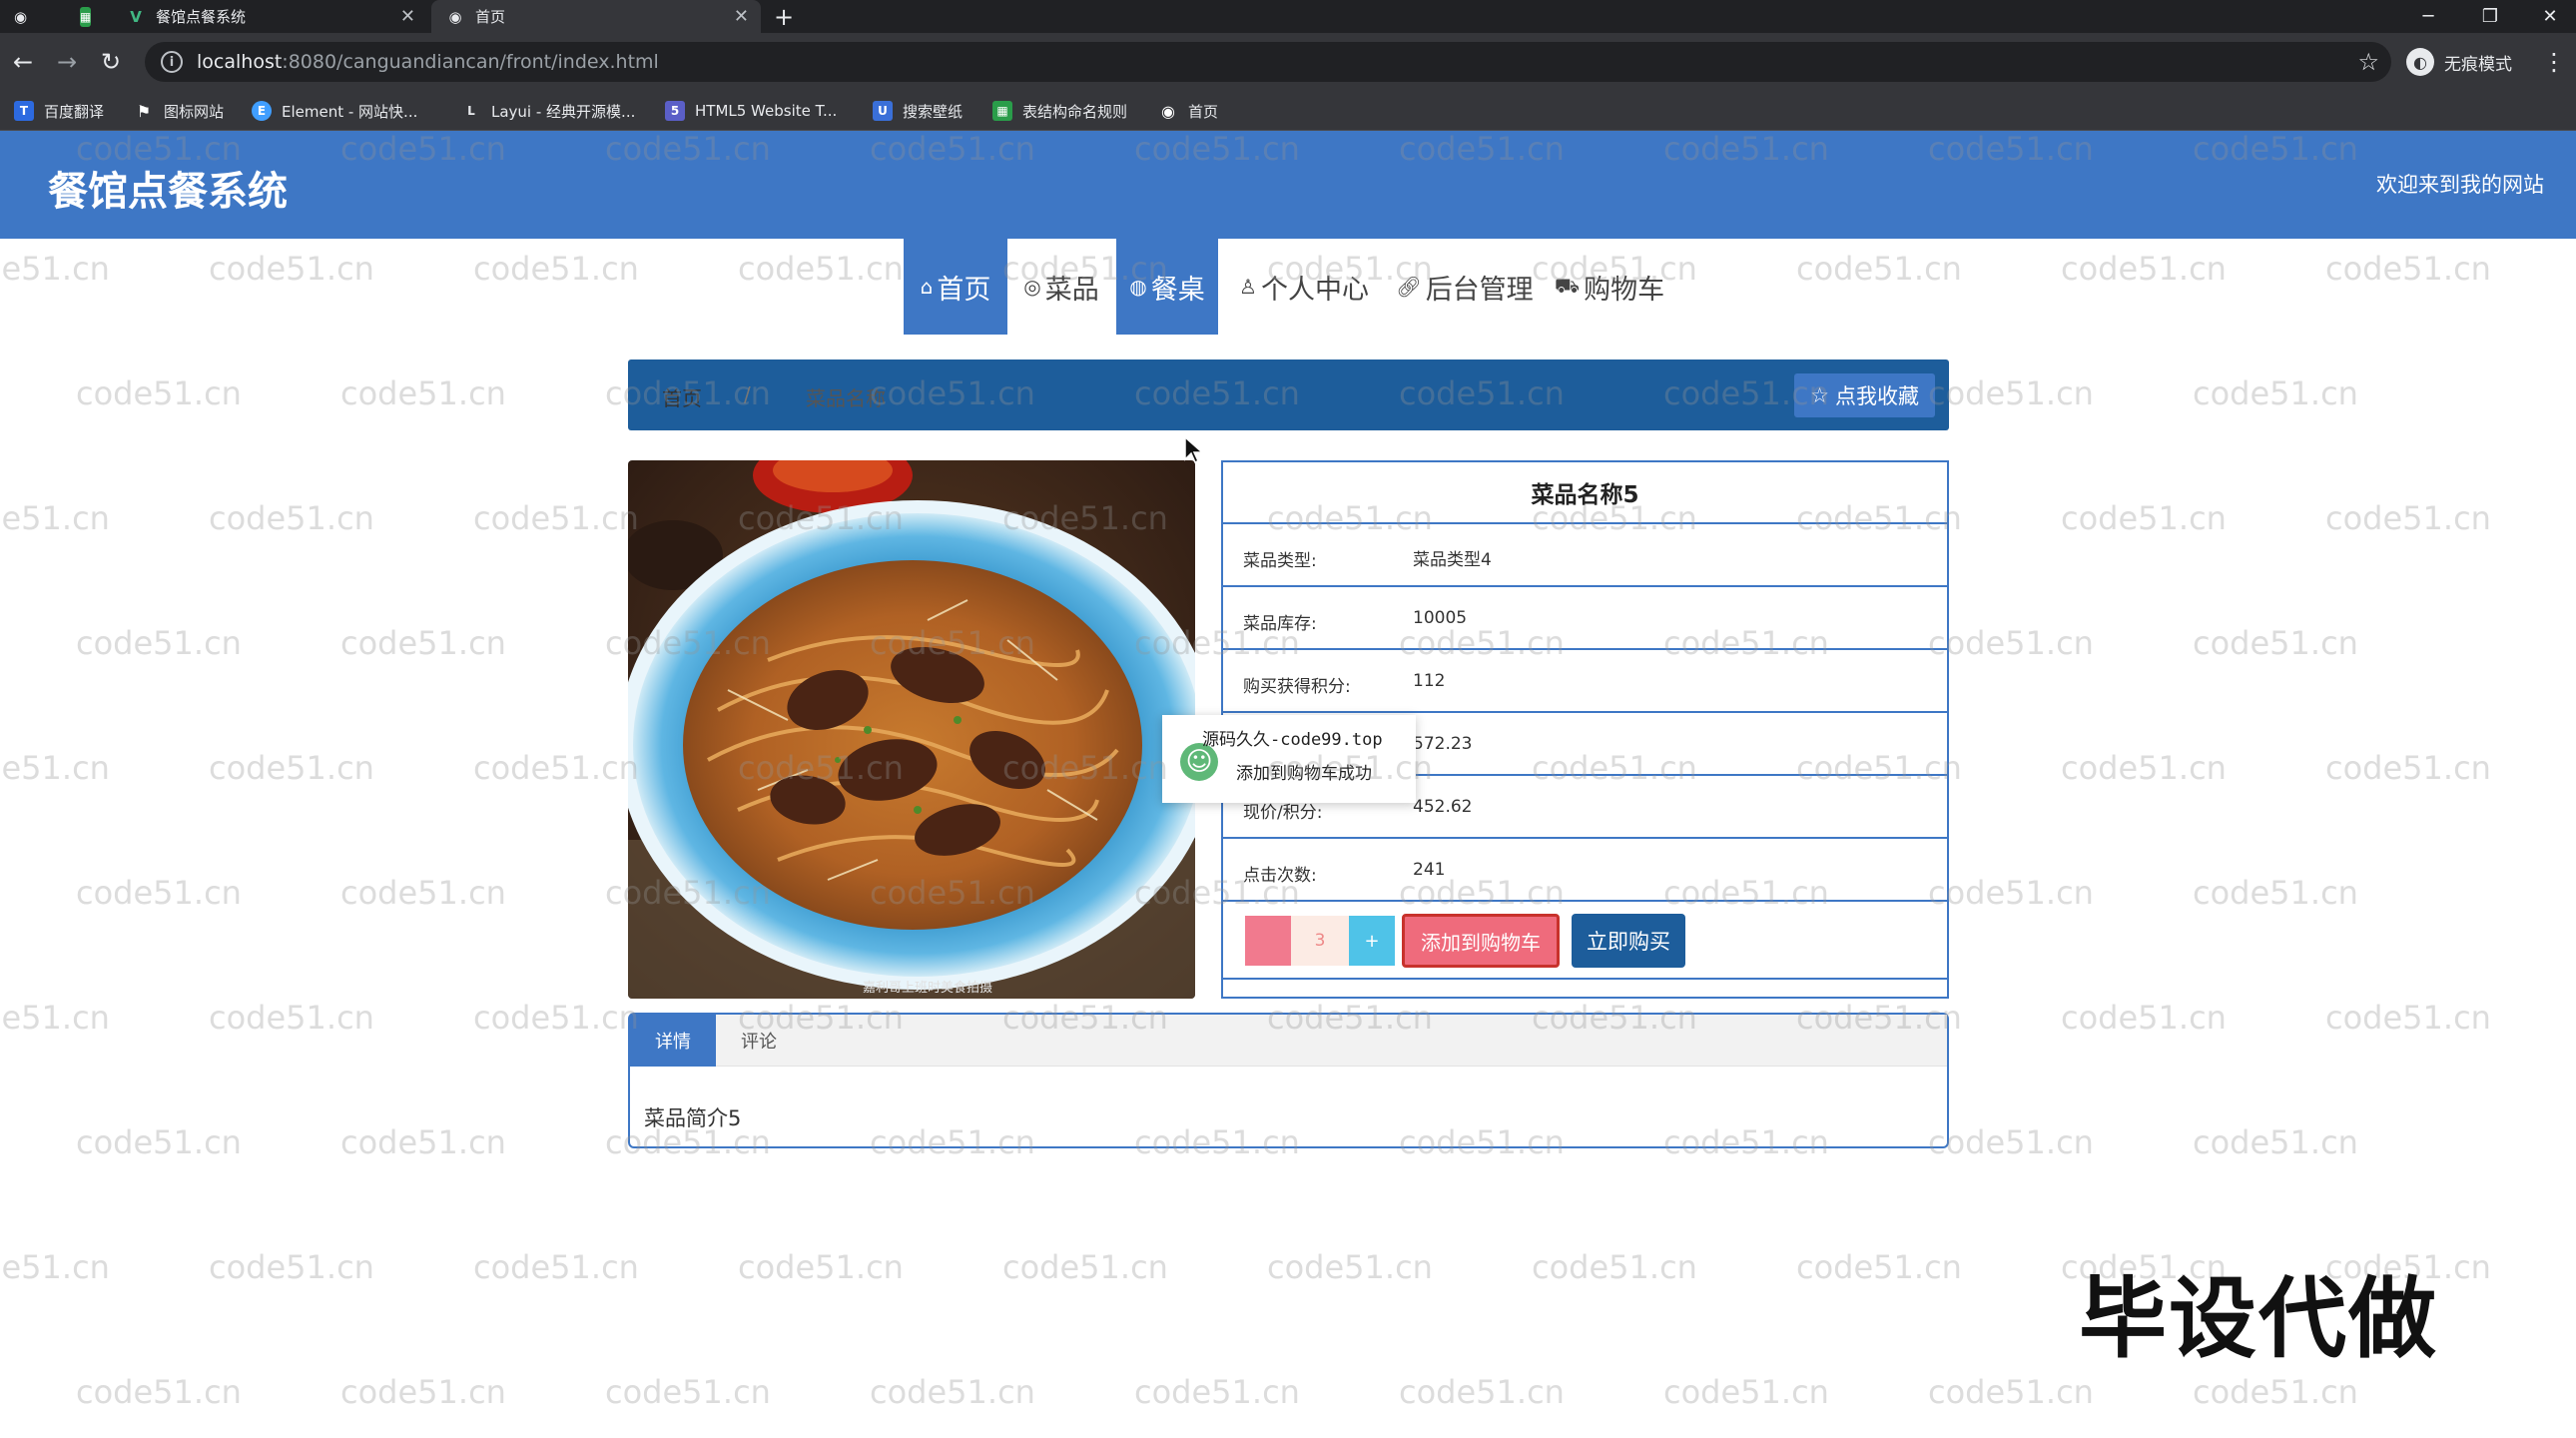 Image resolution: width=2576 pixels, height=1438 pixels. I want to click on bookmark-item: U 搜索壁纸, so click(918, 111).